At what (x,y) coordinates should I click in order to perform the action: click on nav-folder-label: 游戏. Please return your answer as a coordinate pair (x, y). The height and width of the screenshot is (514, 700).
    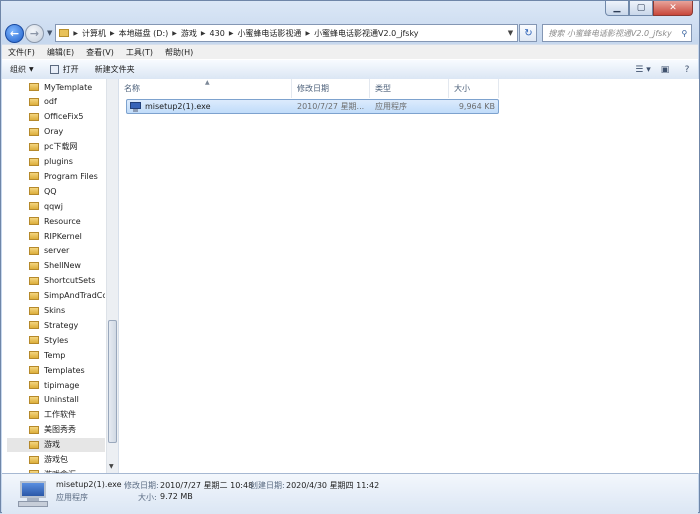
    Looking at the image, I should click on (52, 445).